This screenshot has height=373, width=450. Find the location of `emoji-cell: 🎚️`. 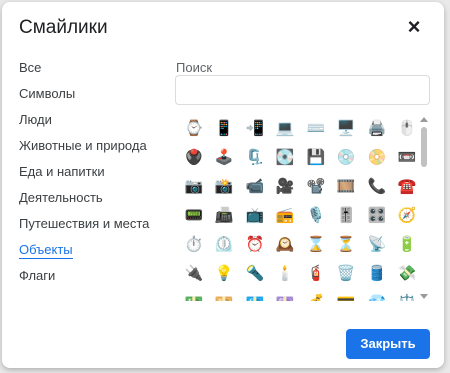

emoji-cell: 🎚️ is located at coordinates (346, 215).